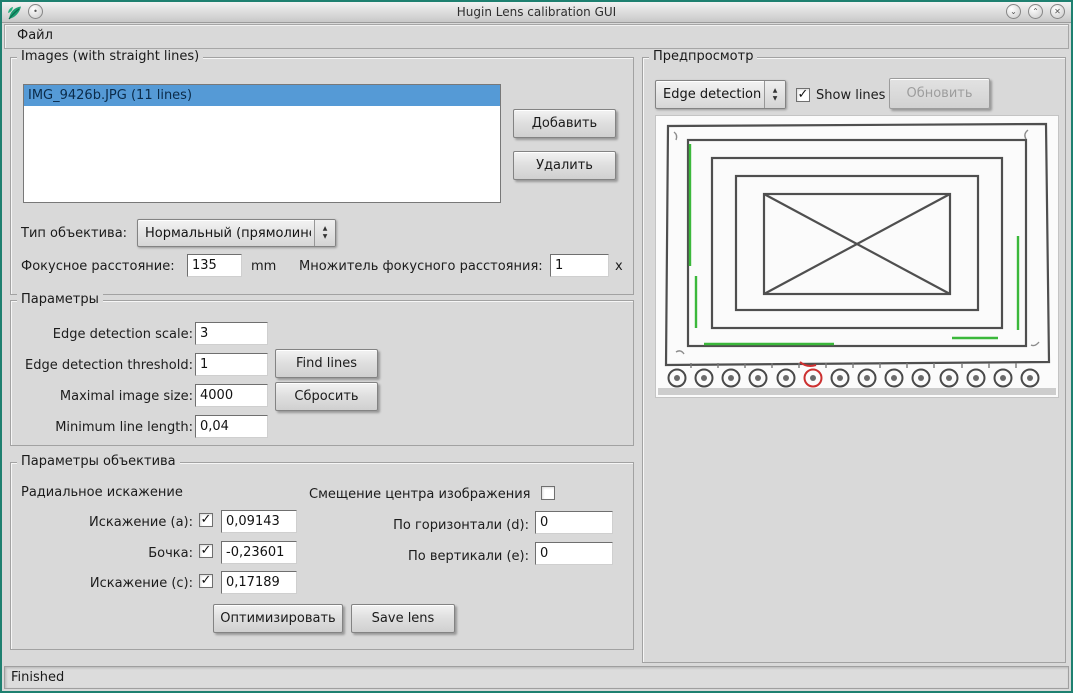  Describe the element at coordinates (231, 395) in the screenshot. I see `max-image-size-input` at that location.